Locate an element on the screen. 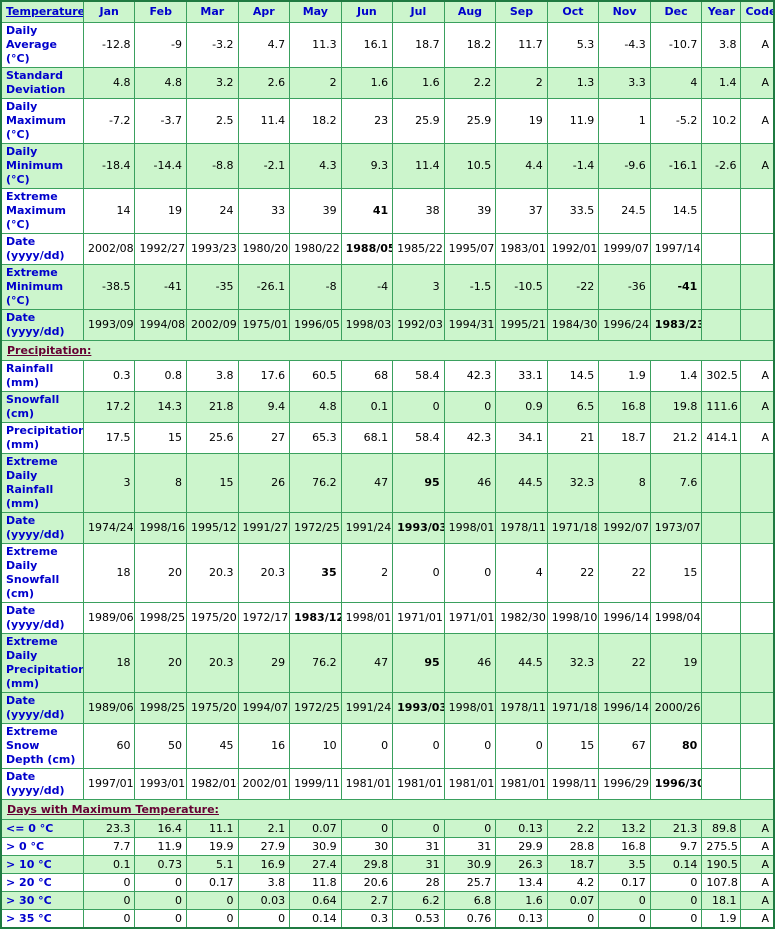 Image resolution: width=775 pixels, height=929 pixels. cell-jun: 16.1 is located at coordinates (367, 45).